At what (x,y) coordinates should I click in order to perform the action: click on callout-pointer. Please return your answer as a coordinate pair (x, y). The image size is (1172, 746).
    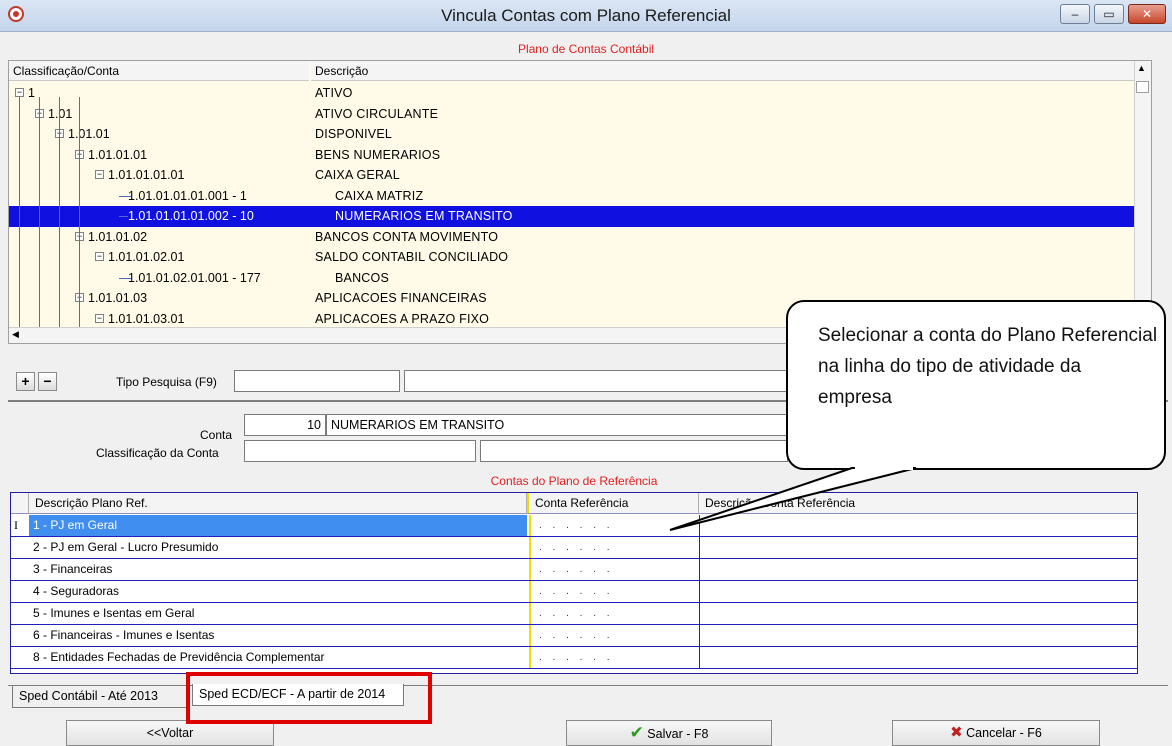
    Looking at the image, I should click on (793, 498).